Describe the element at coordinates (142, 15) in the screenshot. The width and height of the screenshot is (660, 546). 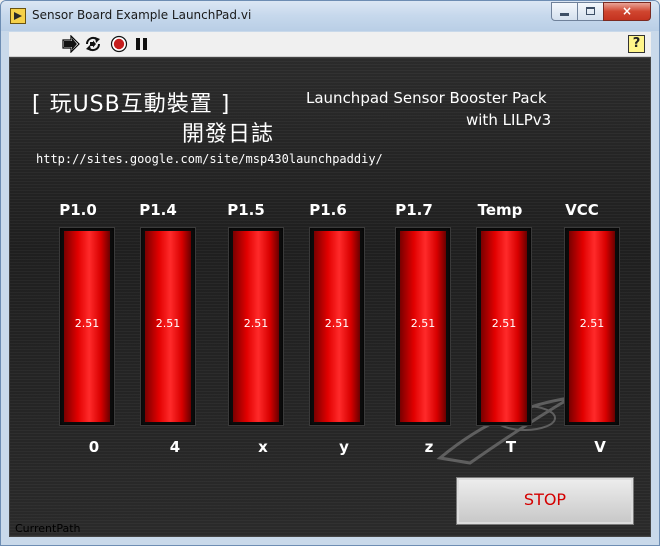
I see `window-title: Sensor Board Example LaunchPad.vi` at that location.